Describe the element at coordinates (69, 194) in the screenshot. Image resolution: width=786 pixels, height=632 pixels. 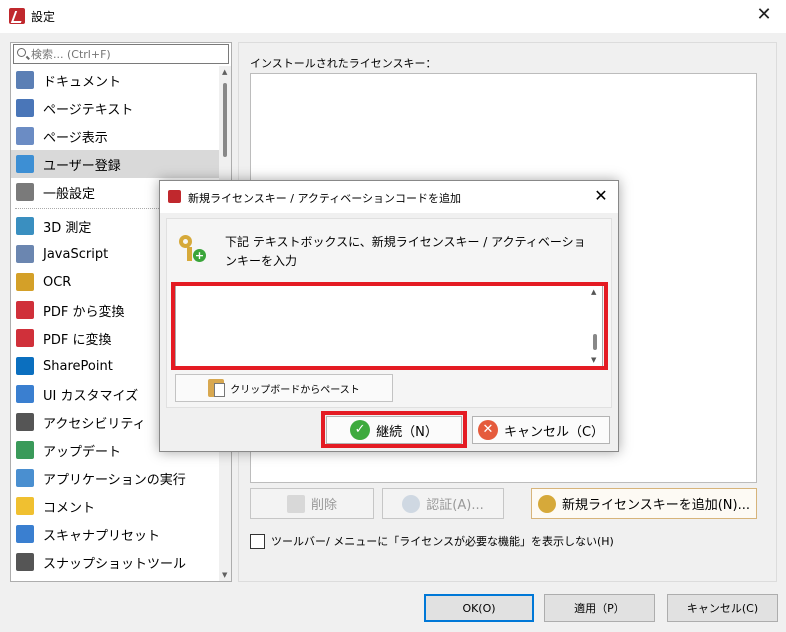
I see `sidebar-item-label: 一般設定` at that location.